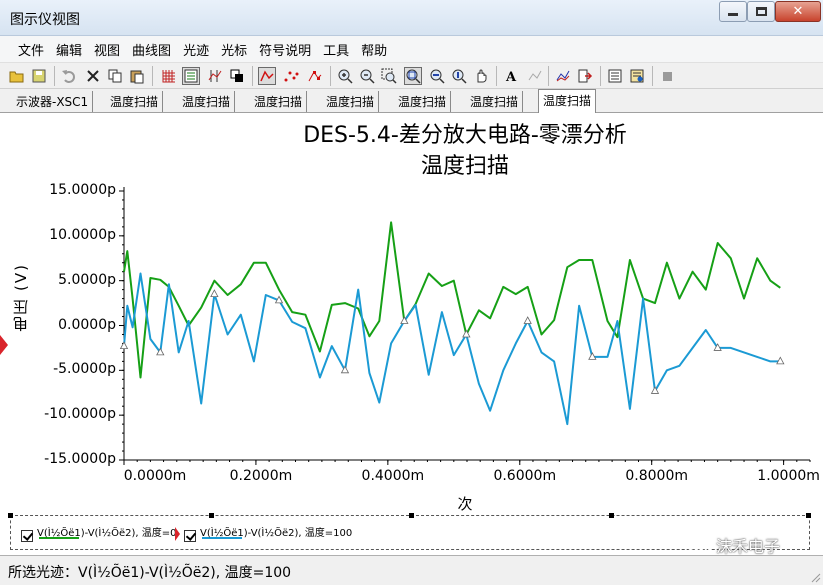  I want to click on zoom-area-icon, so click(413, 76).